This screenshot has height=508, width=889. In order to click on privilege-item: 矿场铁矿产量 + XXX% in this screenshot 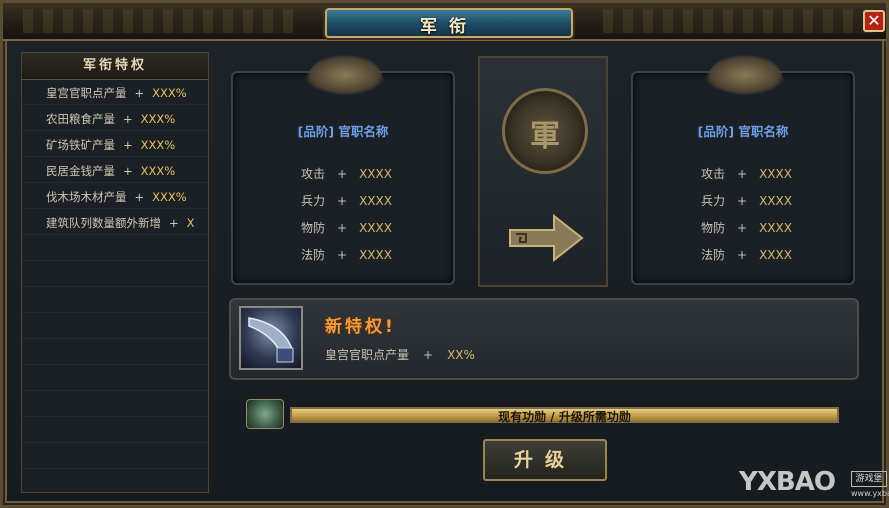, I will do `click(115, 145)`.